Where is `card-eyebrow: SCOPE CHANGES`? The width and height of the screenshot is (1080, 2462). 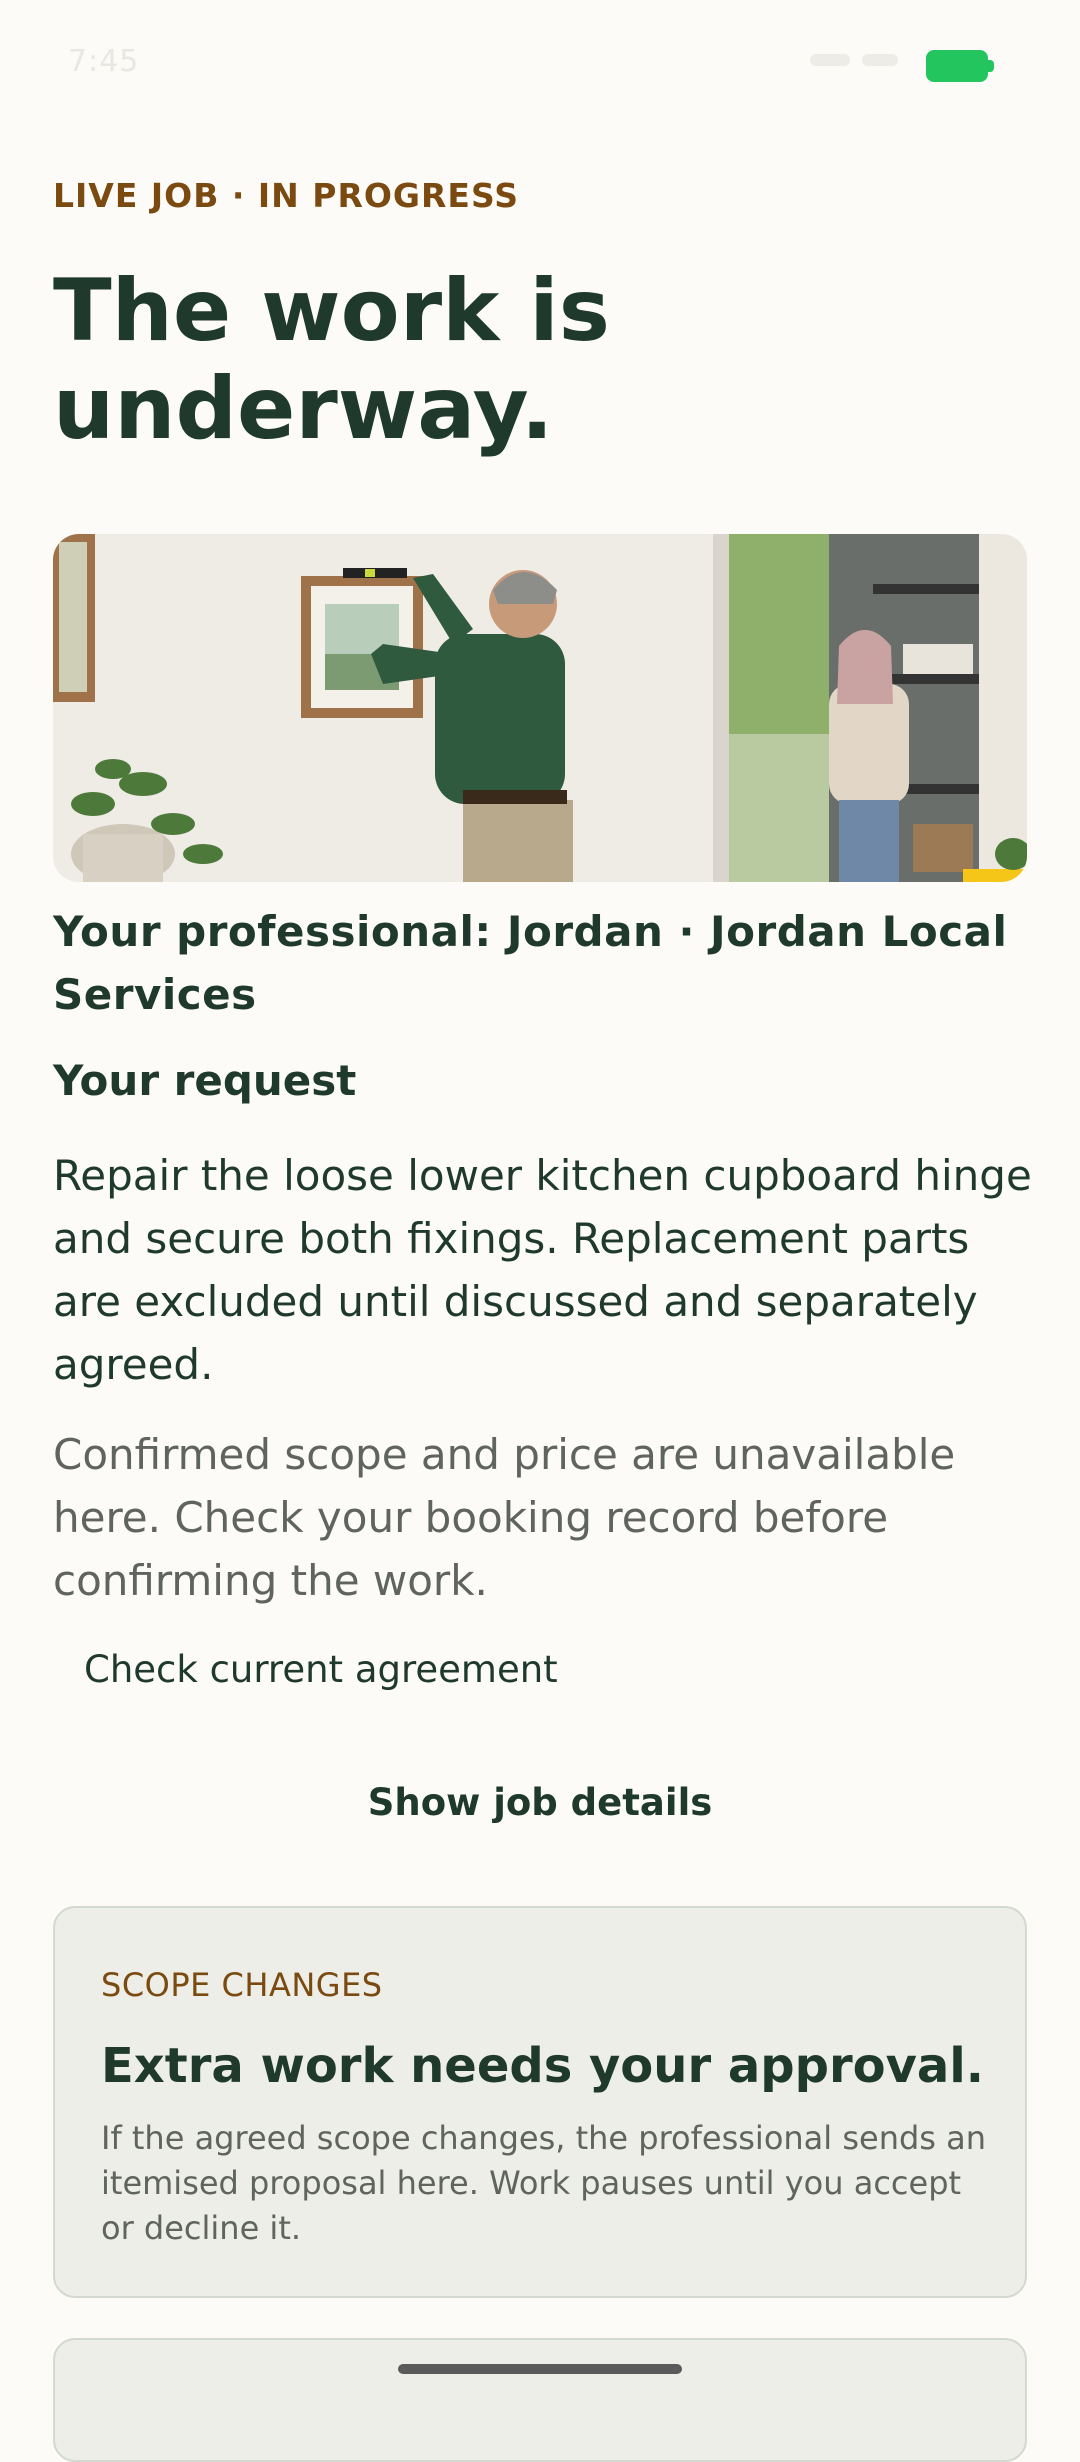
card-eyebrow: SCOPE CHANGES is located at coordinates (242, 1985).